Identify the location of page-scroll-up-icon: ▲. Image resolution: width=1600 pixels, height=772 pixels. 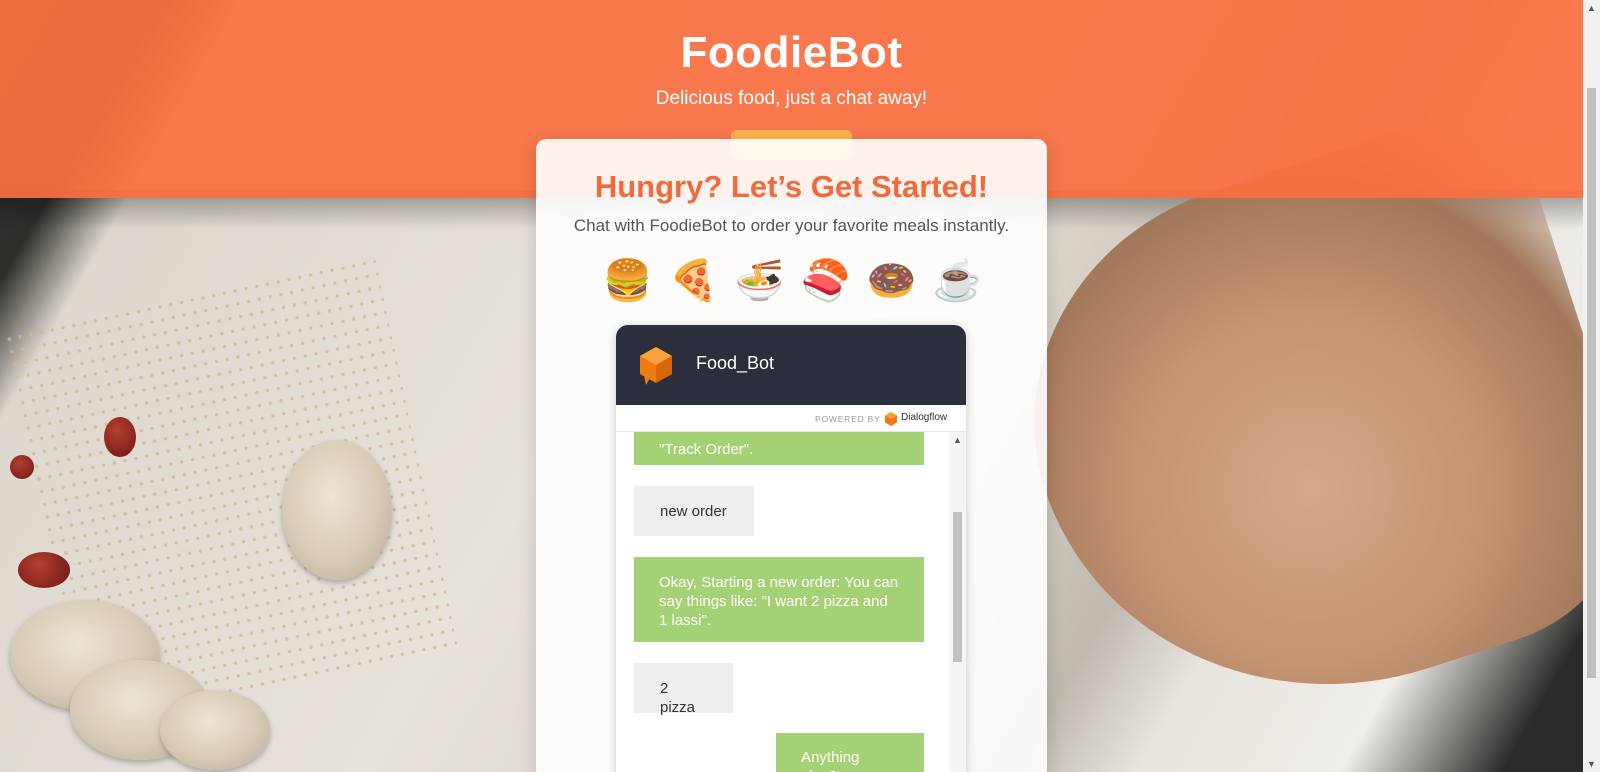
(1591, 8).